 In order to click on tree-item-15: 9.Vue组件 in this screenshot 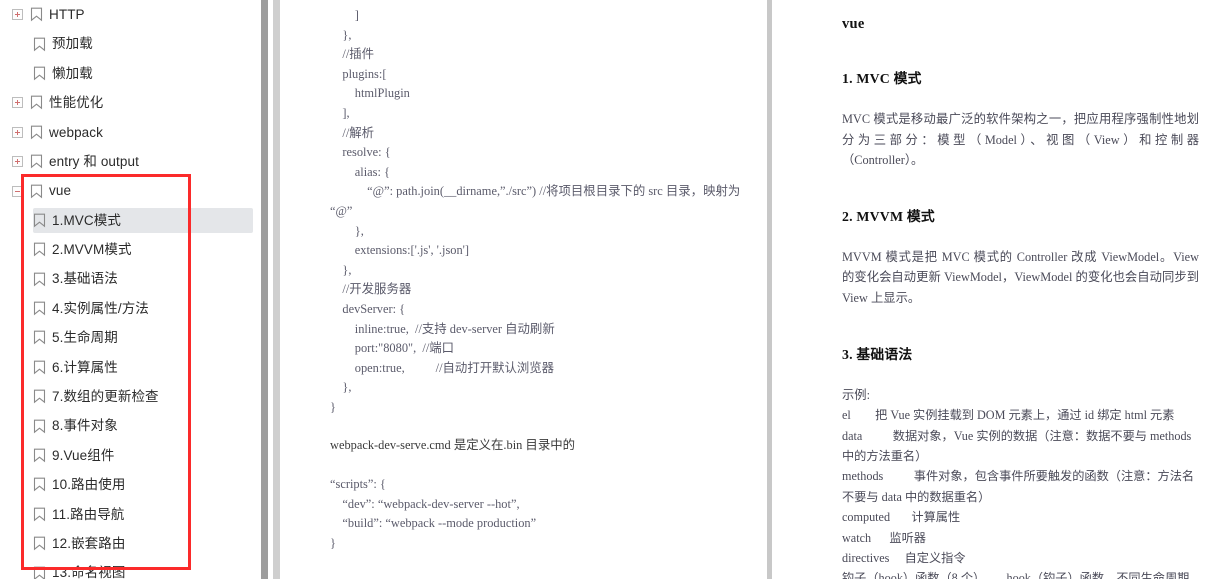, I will do `click(129, 455)`.